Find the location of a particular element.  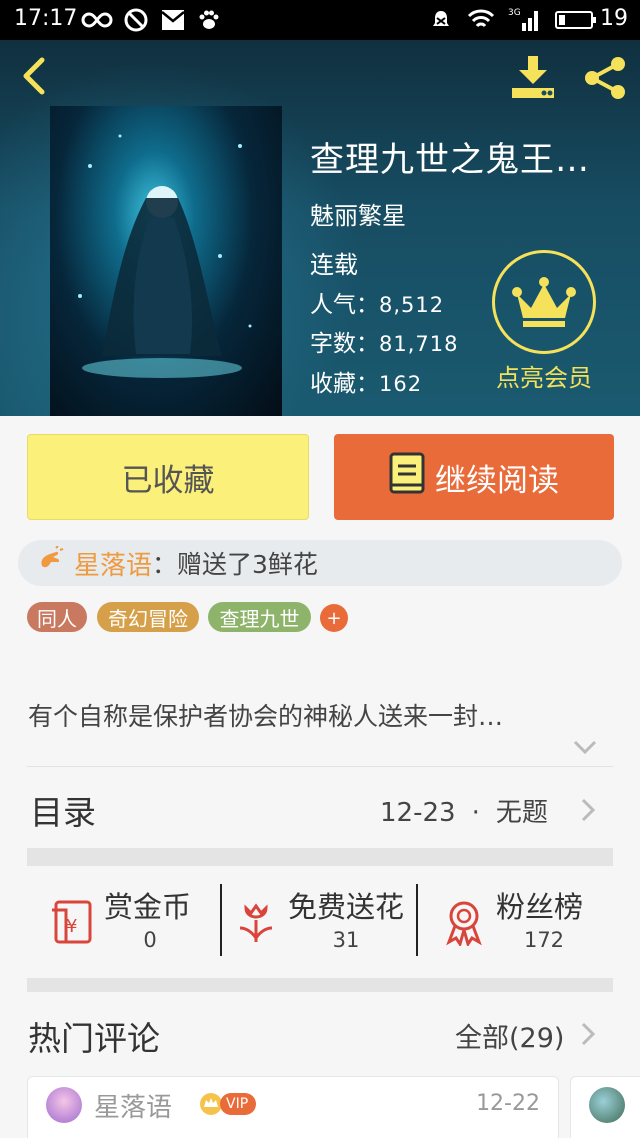

tag-fantasy-adventure-label: 奇幻冒险 is located at coordinates (148, 618).